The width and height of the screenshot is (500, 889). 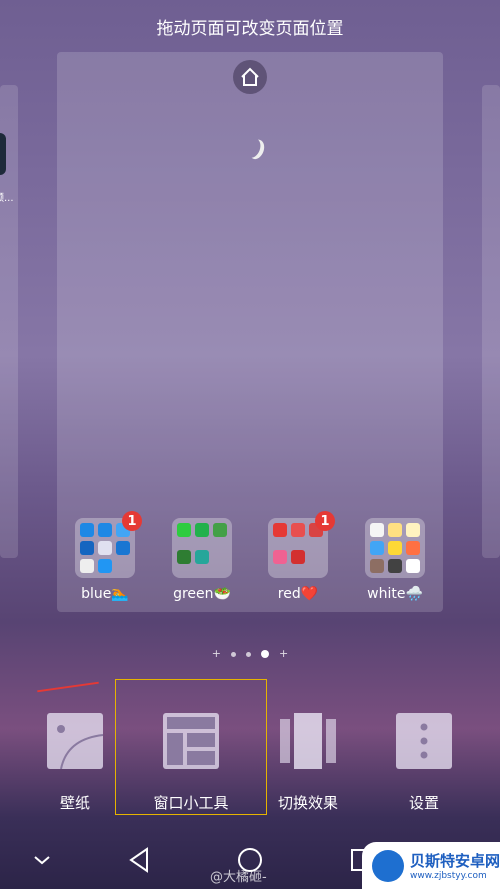 I want to click on folder-label: green🥗, so click(x=202, y=594).